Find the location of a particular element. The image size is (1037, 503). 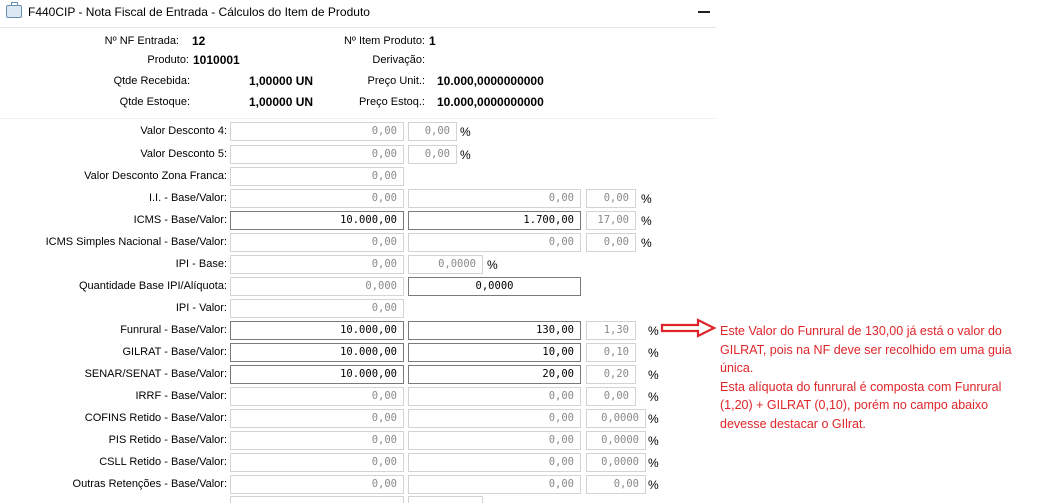

cofins-base-field: 0,00 is located at coordinates (317, 418).